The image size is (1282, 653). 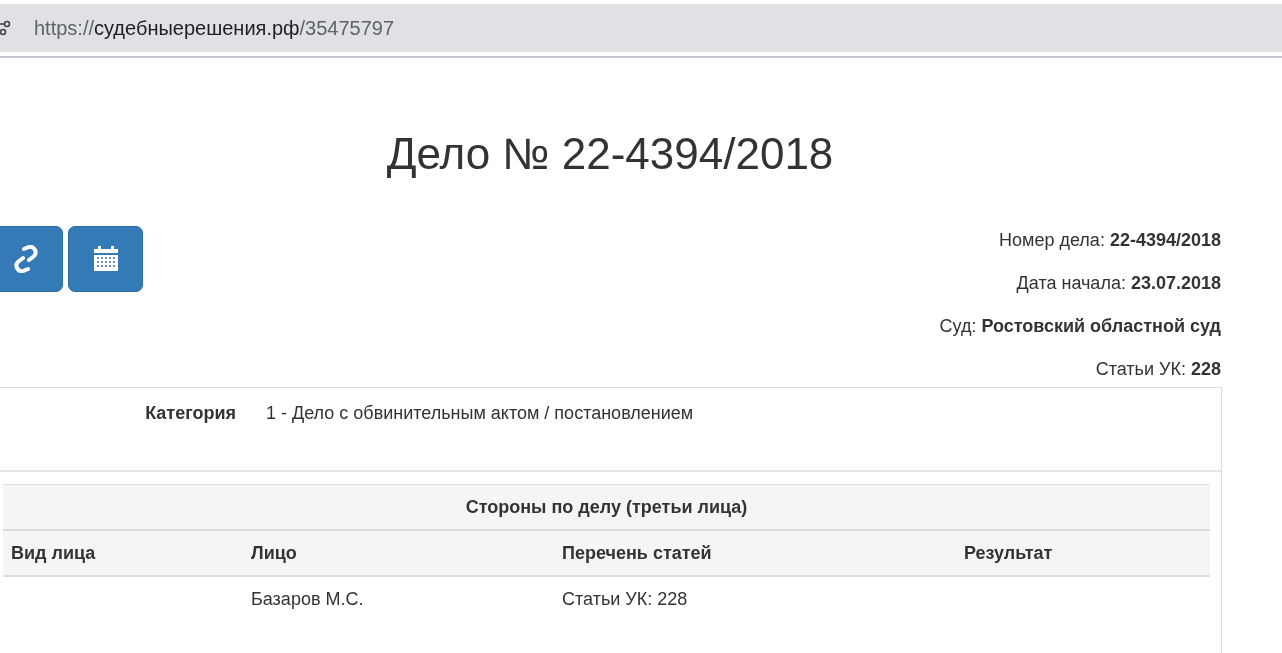 What do you see at coordinates (755, 553) in the screenshot?
I see `column-header: Перечень статей` at bounding box center [755, 553].